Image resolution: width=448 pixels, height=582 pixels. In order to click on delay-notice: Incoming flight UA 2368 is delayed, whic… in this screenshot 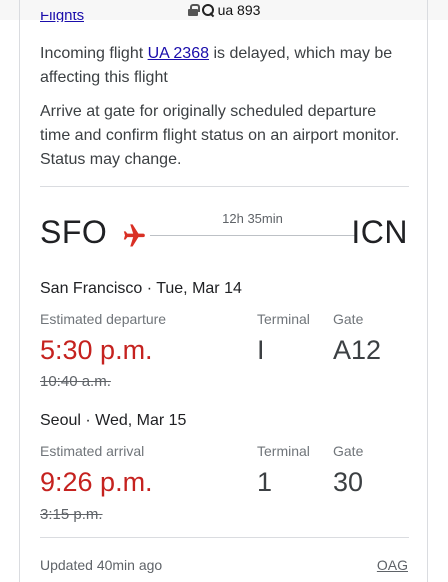, I will do `click(222, 66)`.